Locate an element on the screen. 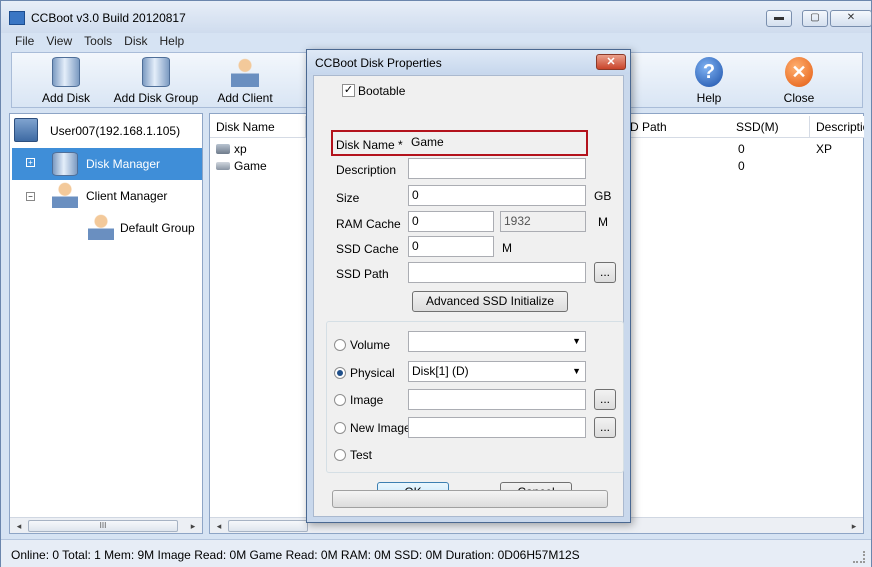  tree-horizontal-scrollbar: ◂ III ▸ is located at coordinates (106, 525).